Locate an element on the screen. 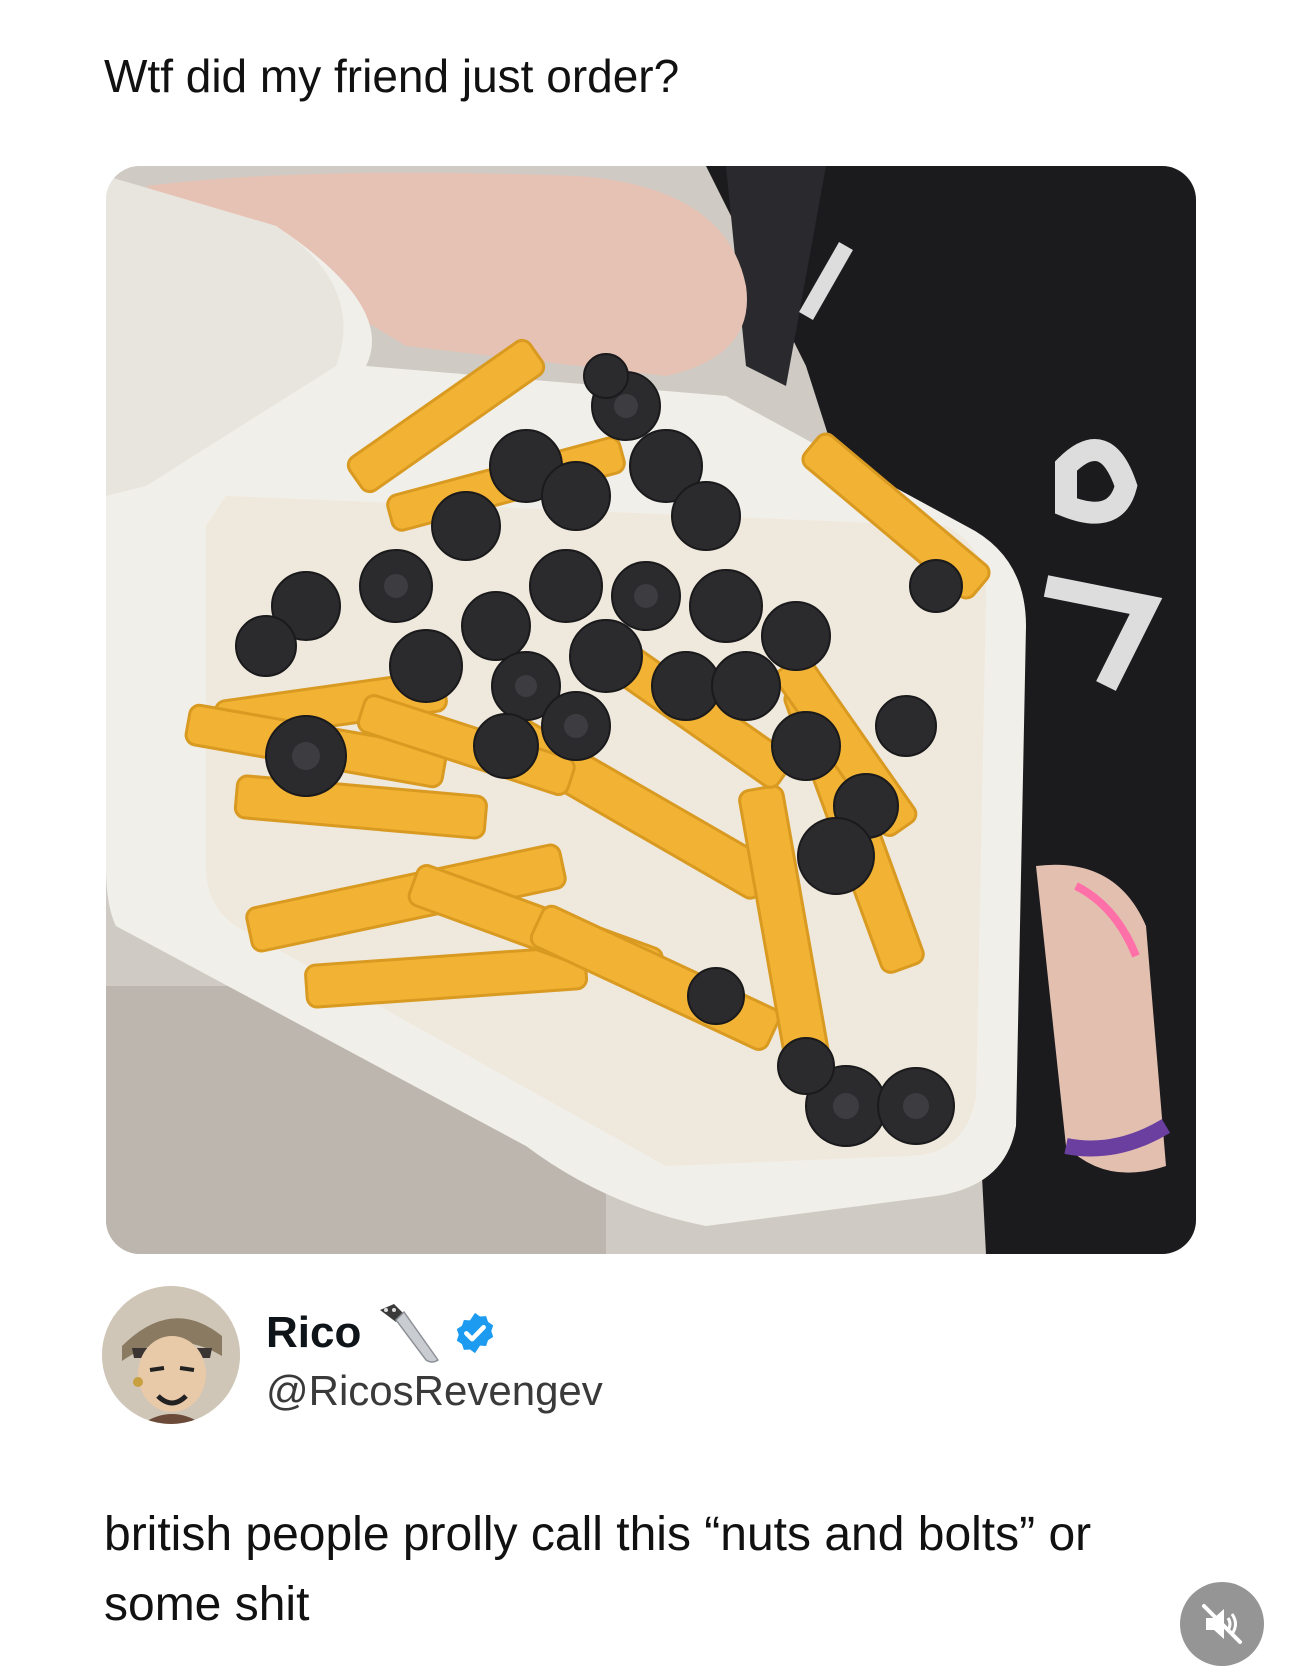 The width and height of the screenshot is (1290, 1666). avatar is located at coordinates (171, 1355).